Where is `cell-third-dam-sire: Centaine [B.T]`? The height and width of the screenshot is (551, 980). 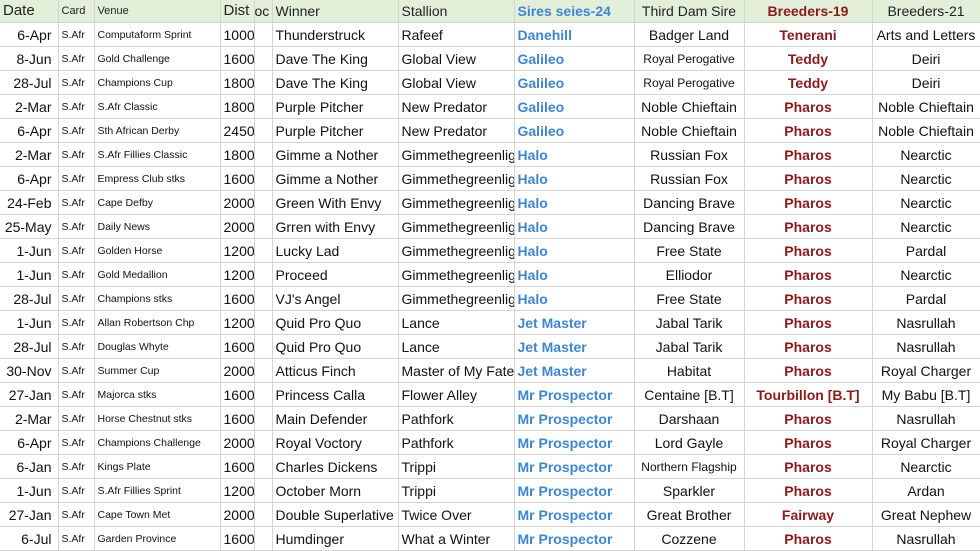
cell-third-dam-sire: Centaine [B.T] is located at coordinates (689, 394).